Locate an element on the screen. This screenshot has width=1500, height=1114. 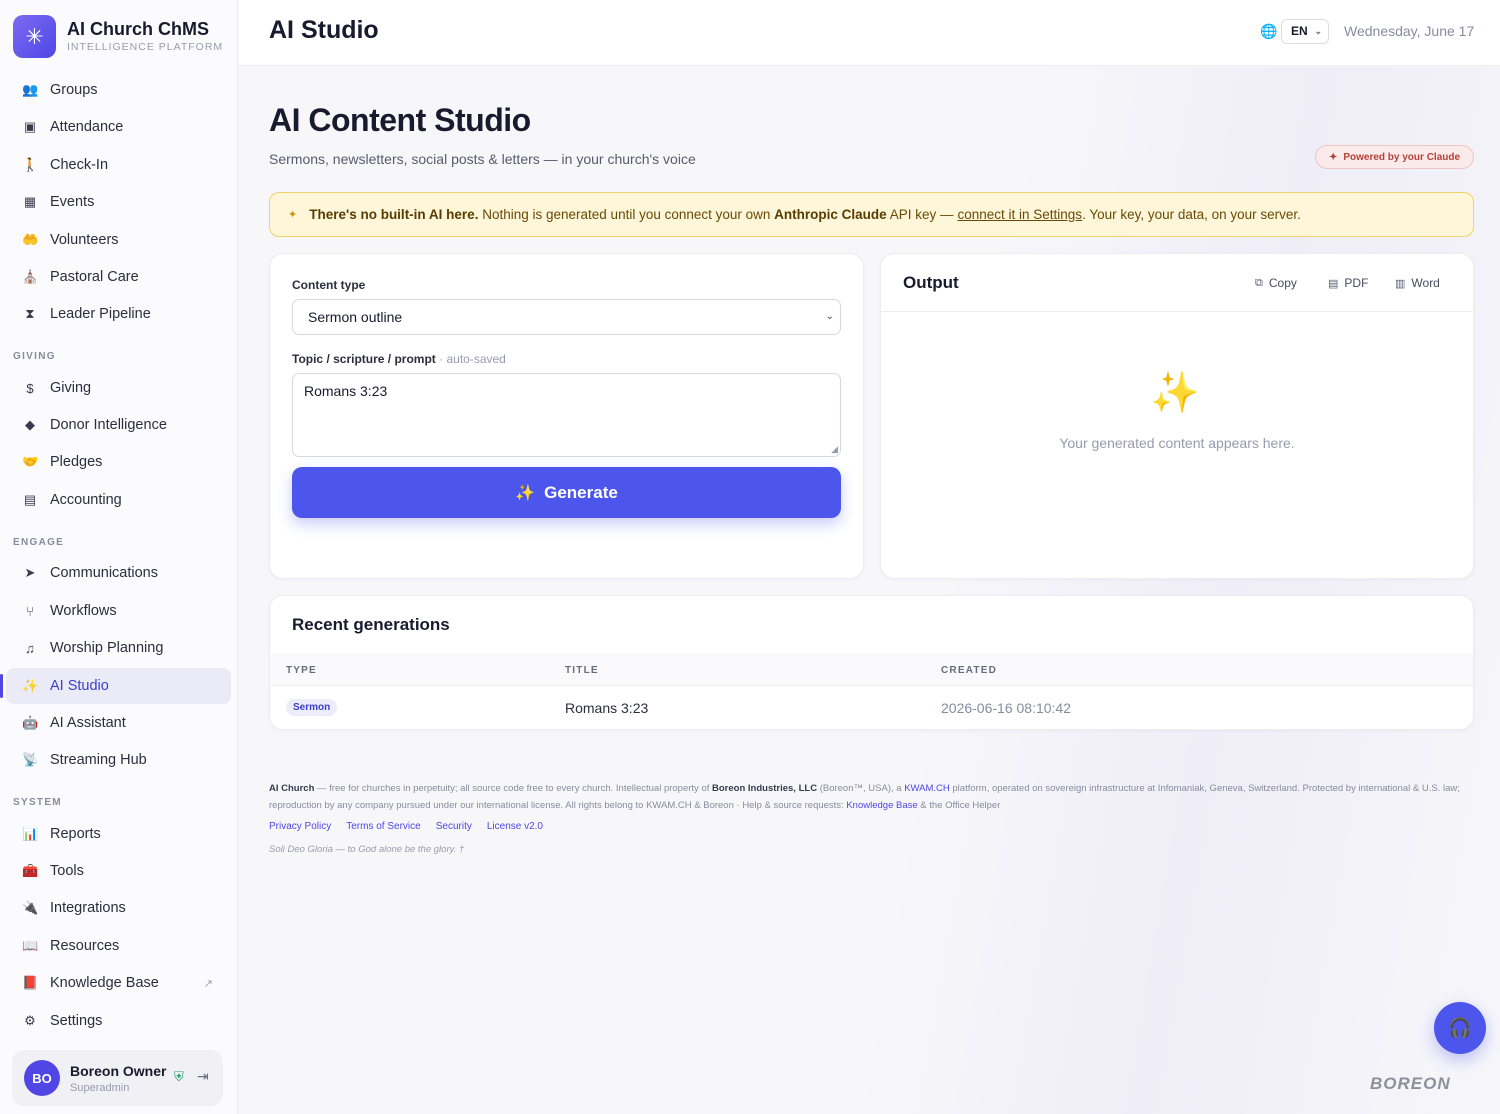
sidebar-item-ai-assistant: 🤖 AI Assistant is located at coordinates (118, 723).